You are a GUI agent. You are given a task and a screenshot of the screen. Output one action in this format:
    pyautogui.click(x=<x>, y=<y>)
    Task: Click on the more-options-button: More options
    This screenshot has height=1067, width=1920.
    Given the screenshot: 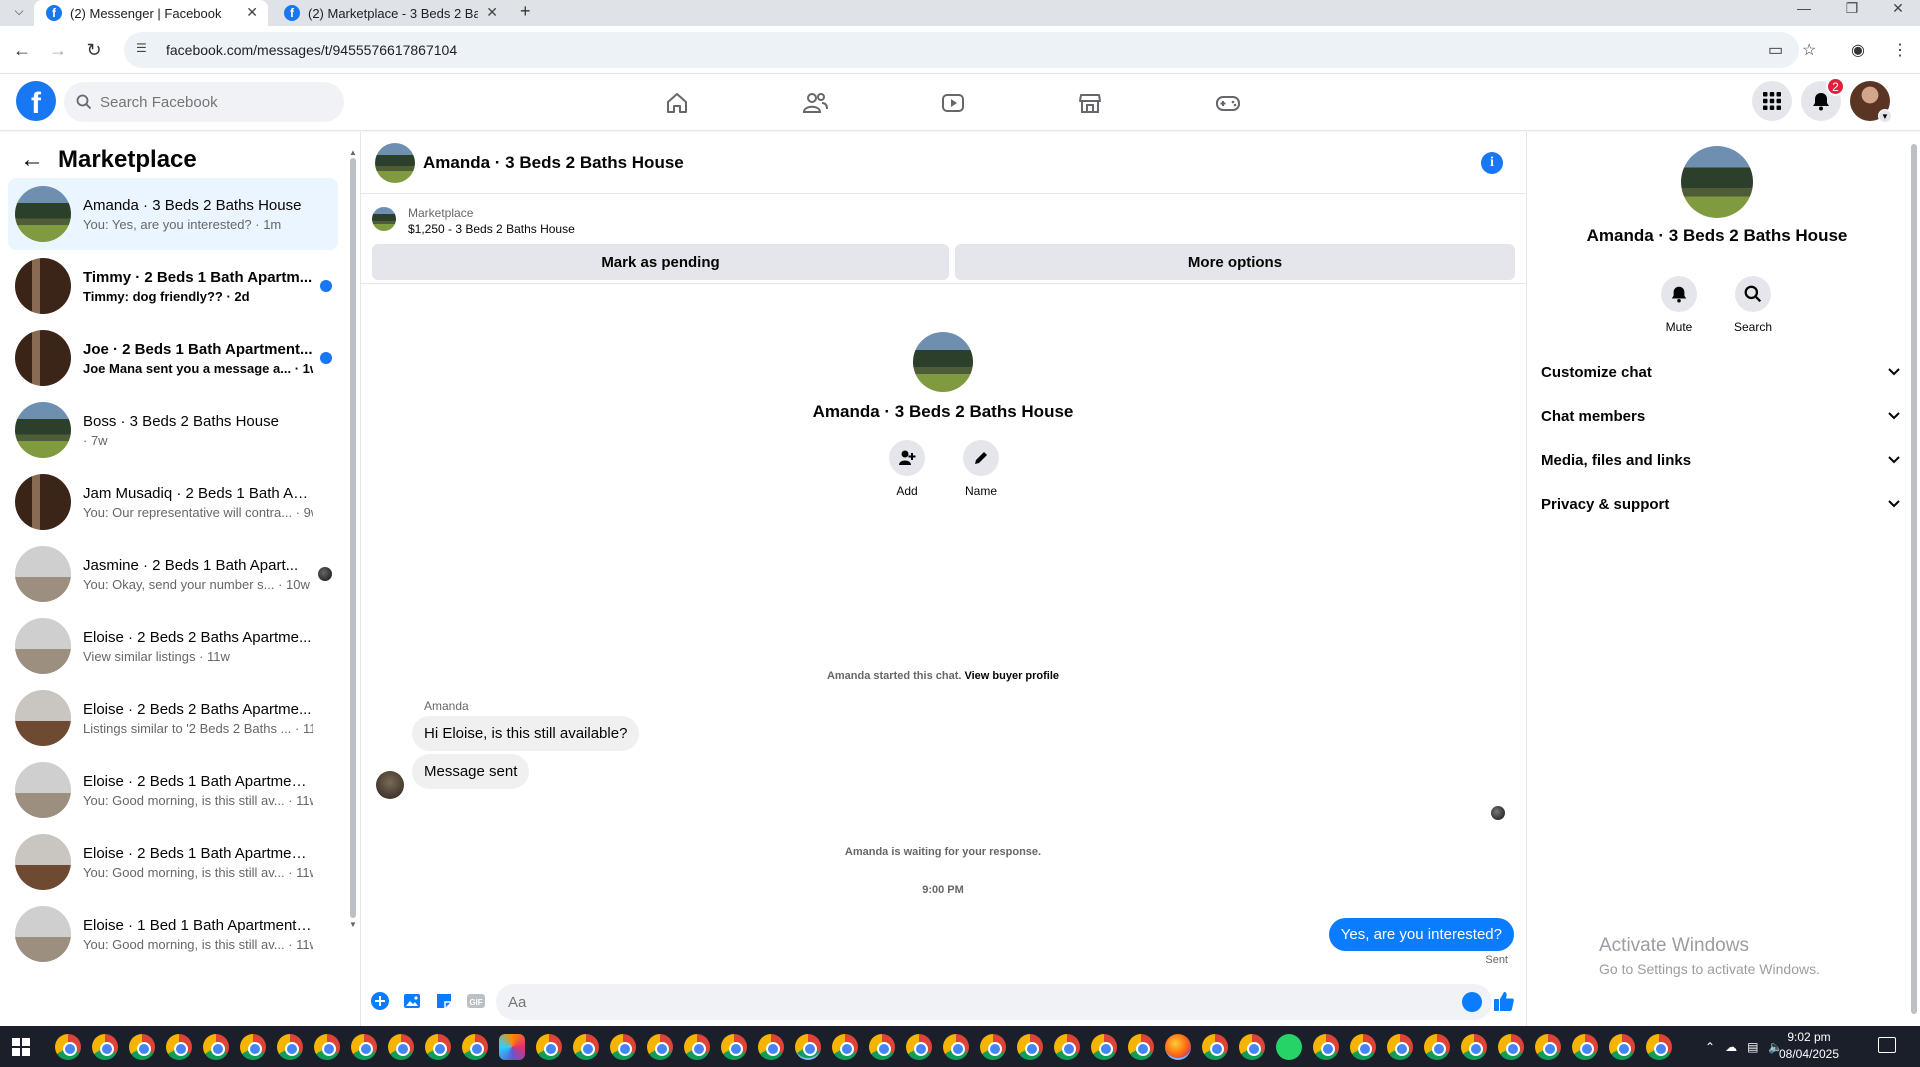 What is the action you would take?
    pyautogui.click(x=1235, y=262)
    